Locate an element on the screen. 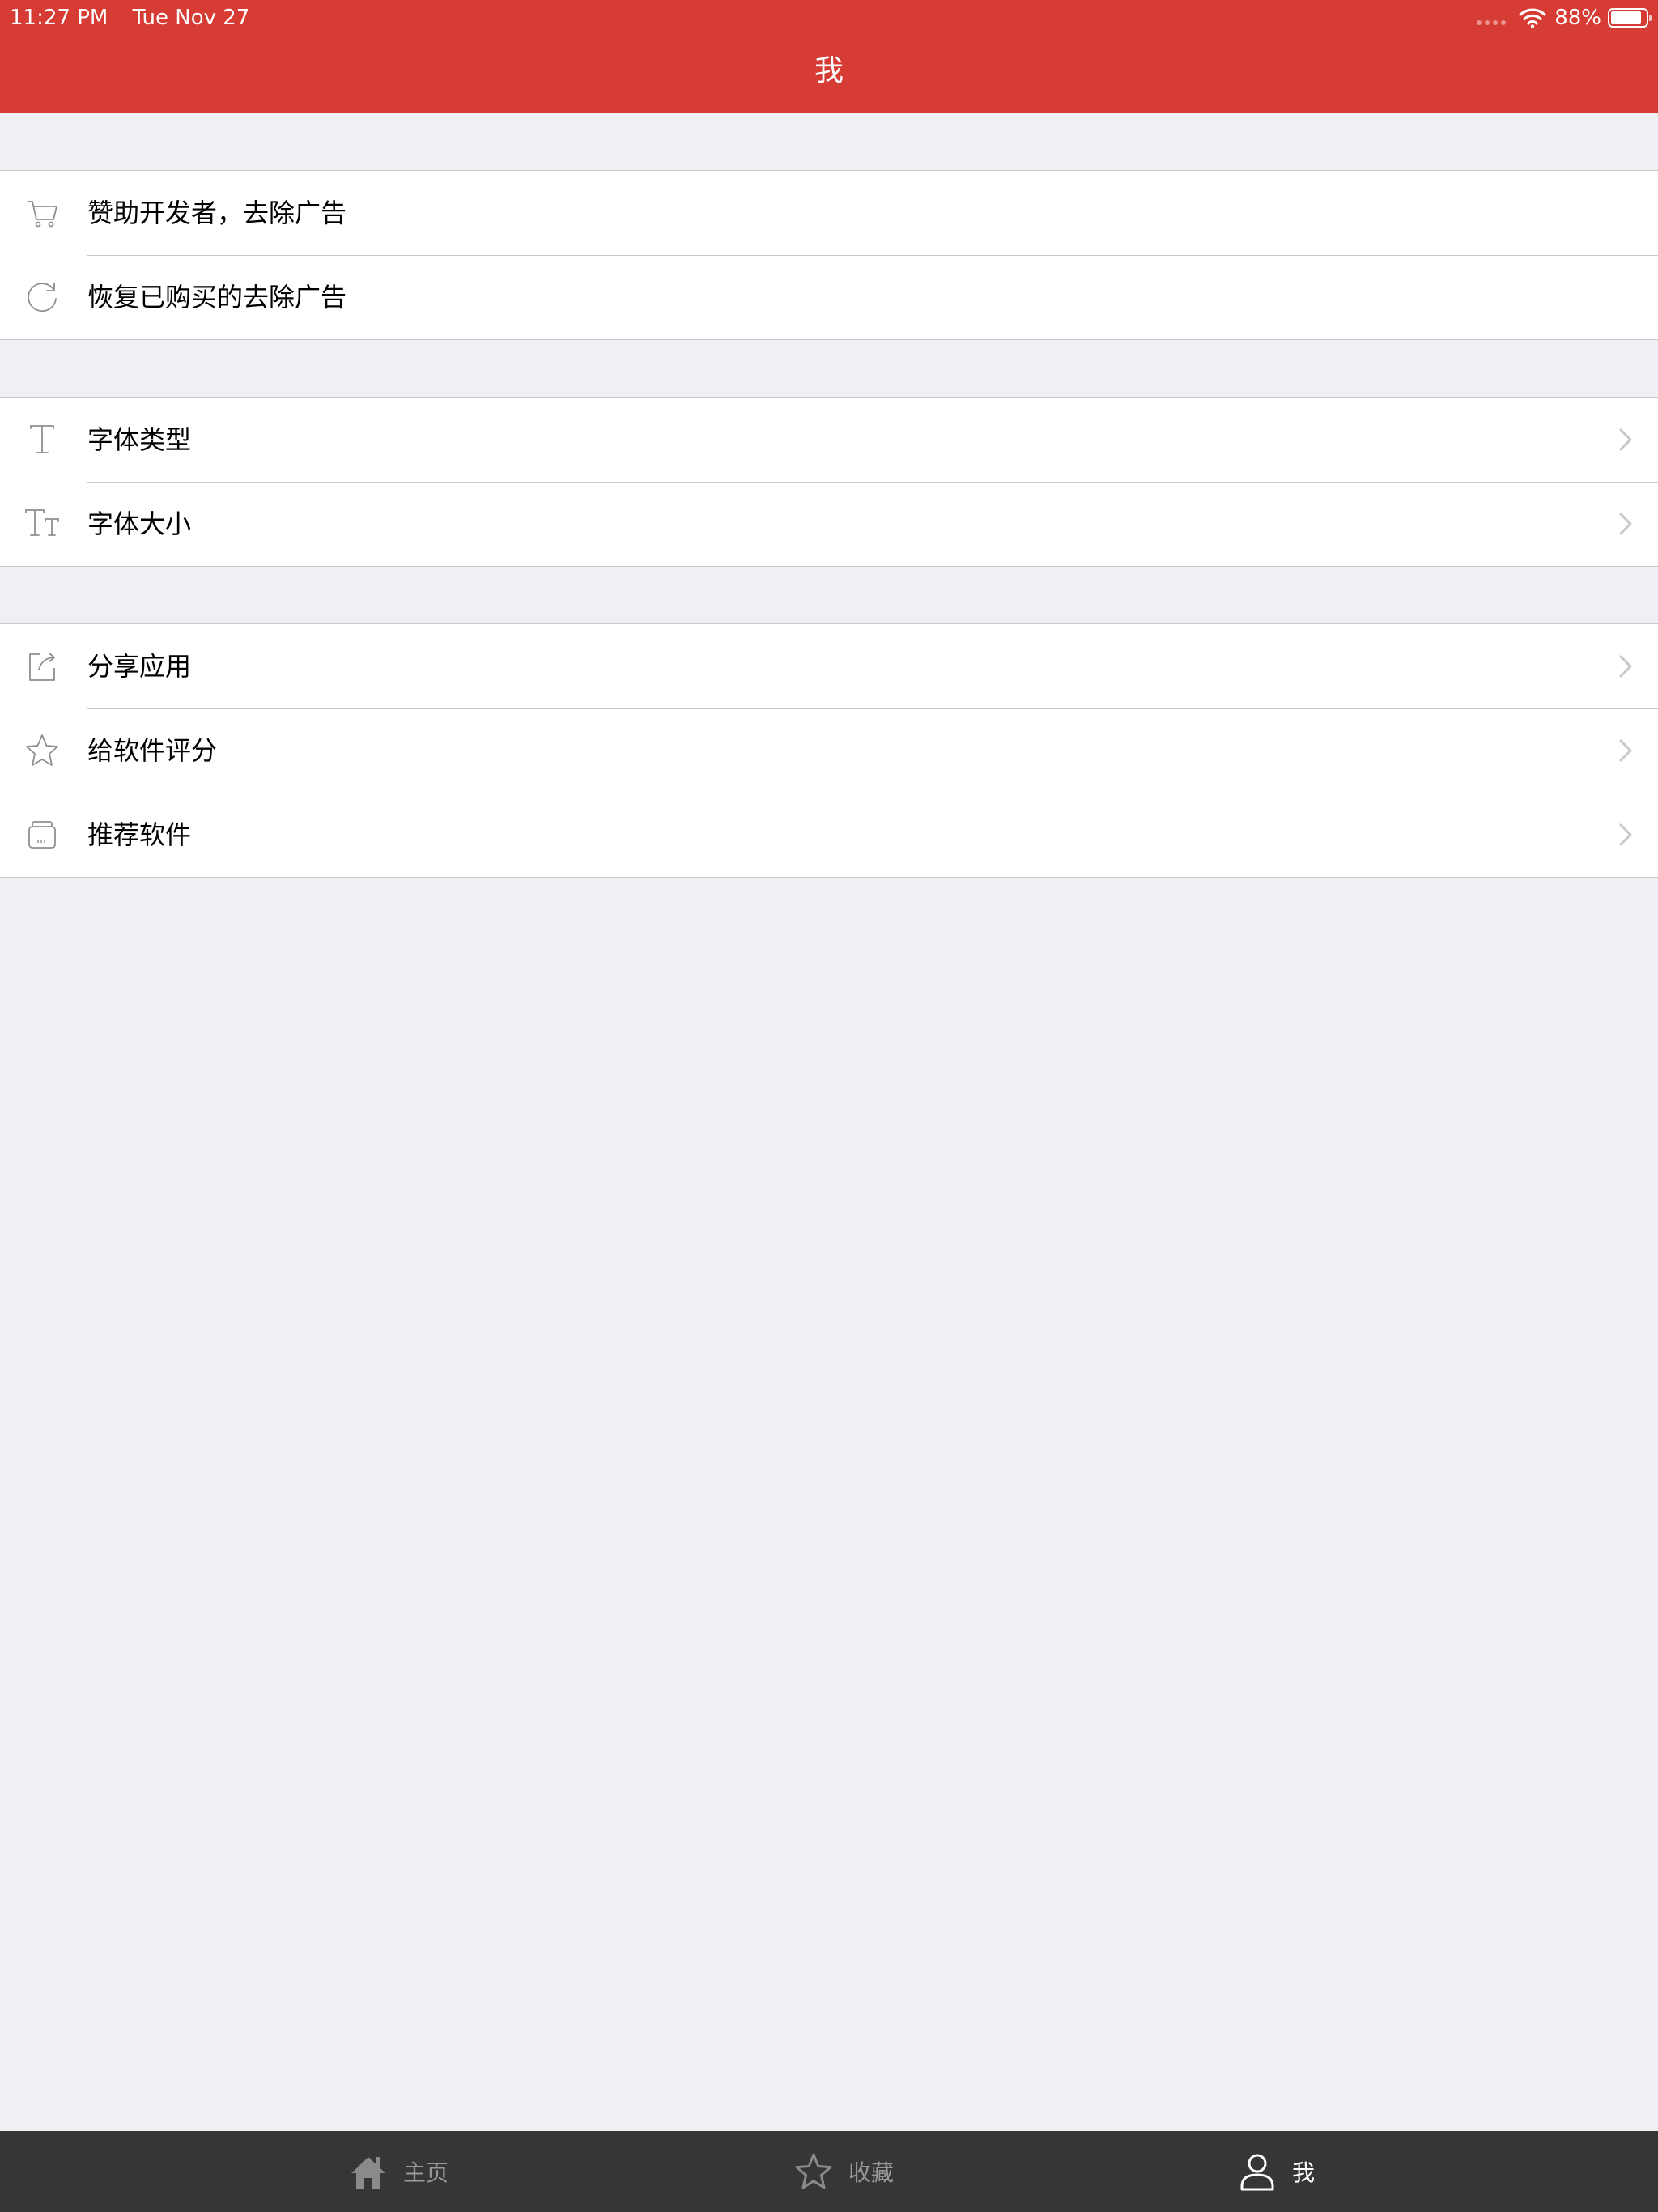 This screenshot has width=1658, height=2212. purchase-section: 赞助开发者，去除广告 恢复已购买的去除广告 is located at coordinates (829, 255).